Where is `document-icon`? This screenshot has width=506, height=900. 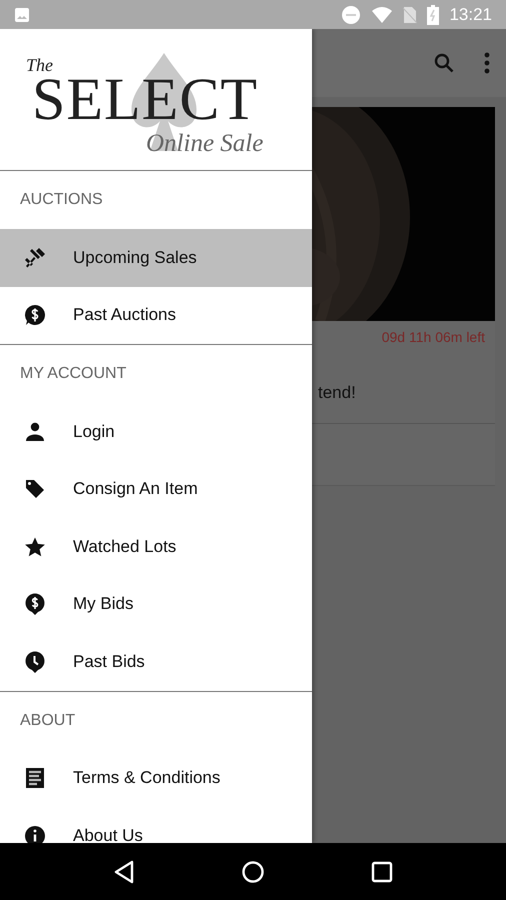 document-icon is located at coordinates (35, 778).